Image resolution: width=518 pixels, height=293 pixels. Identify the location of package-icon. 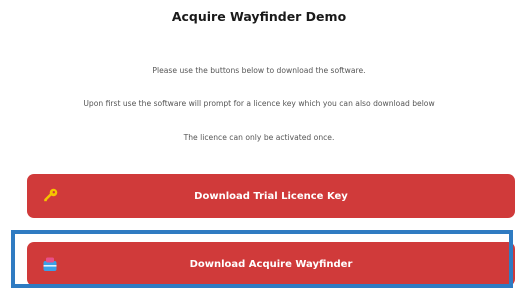
(50, 264).